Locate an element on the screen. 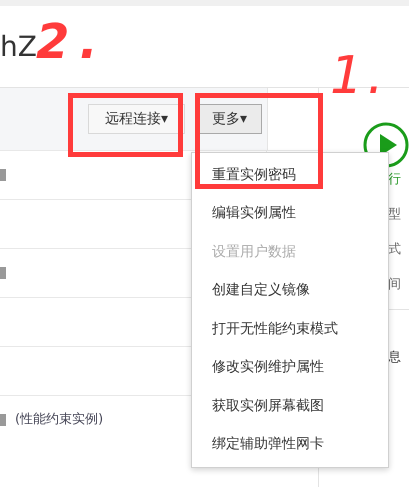 The height and width of the screenshot is (487, 409). field-label: 型 is located at coordinates (394, 214).